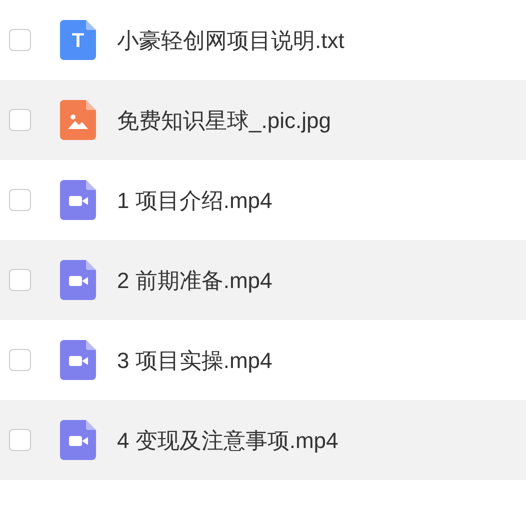  What do you see at coordinates (78, 120) in the screenshot?
I see `image-file-icon` at bounding box center [78, 120].